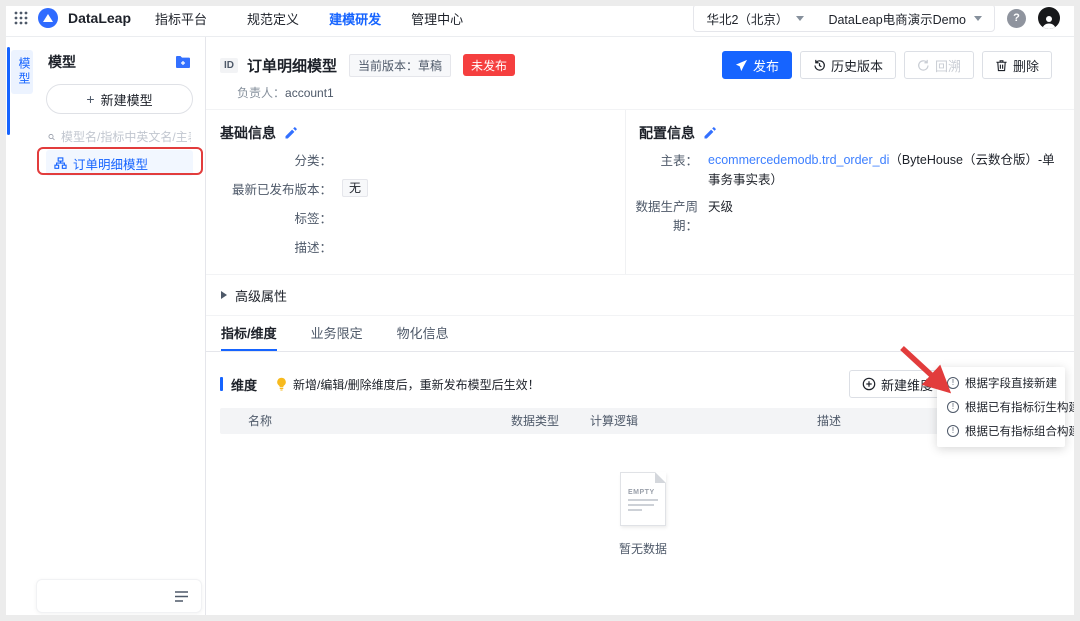 This screenshot has width=1080, height=621. I want to click on metric-tip: 新增/编辑/删除指标后，重新发布模型后生效！, so click(407, 617).